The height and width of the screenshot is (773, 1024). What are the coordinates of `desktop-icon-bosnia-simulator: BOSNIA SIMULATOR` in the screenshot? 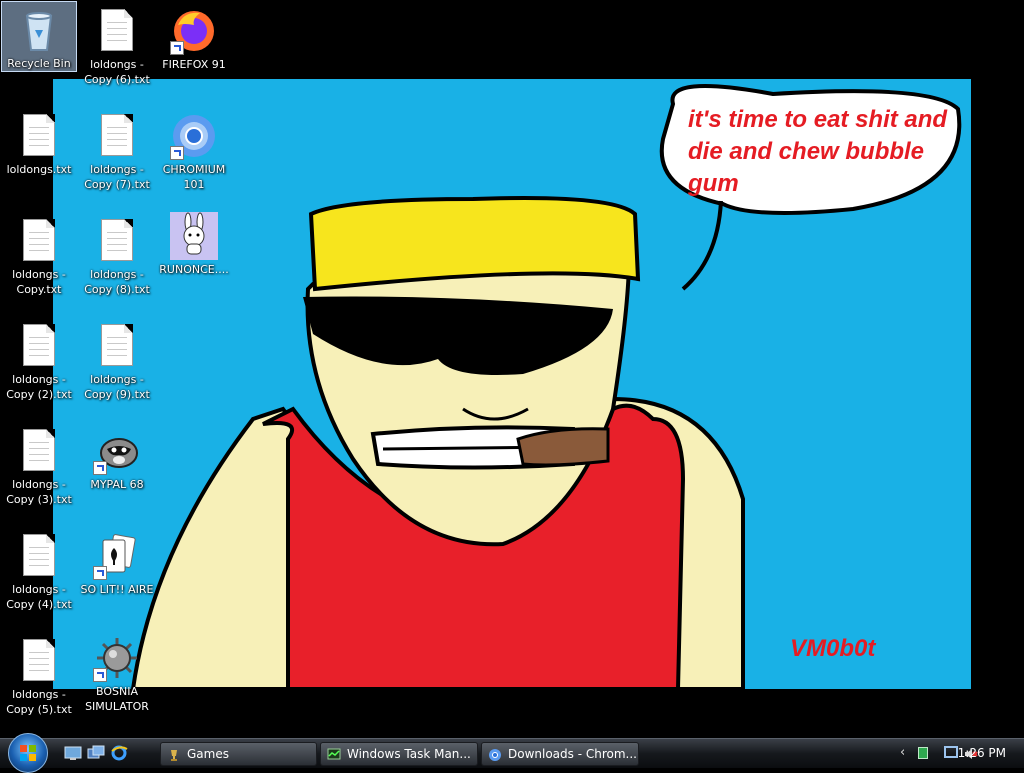 It's located at (117, 672).